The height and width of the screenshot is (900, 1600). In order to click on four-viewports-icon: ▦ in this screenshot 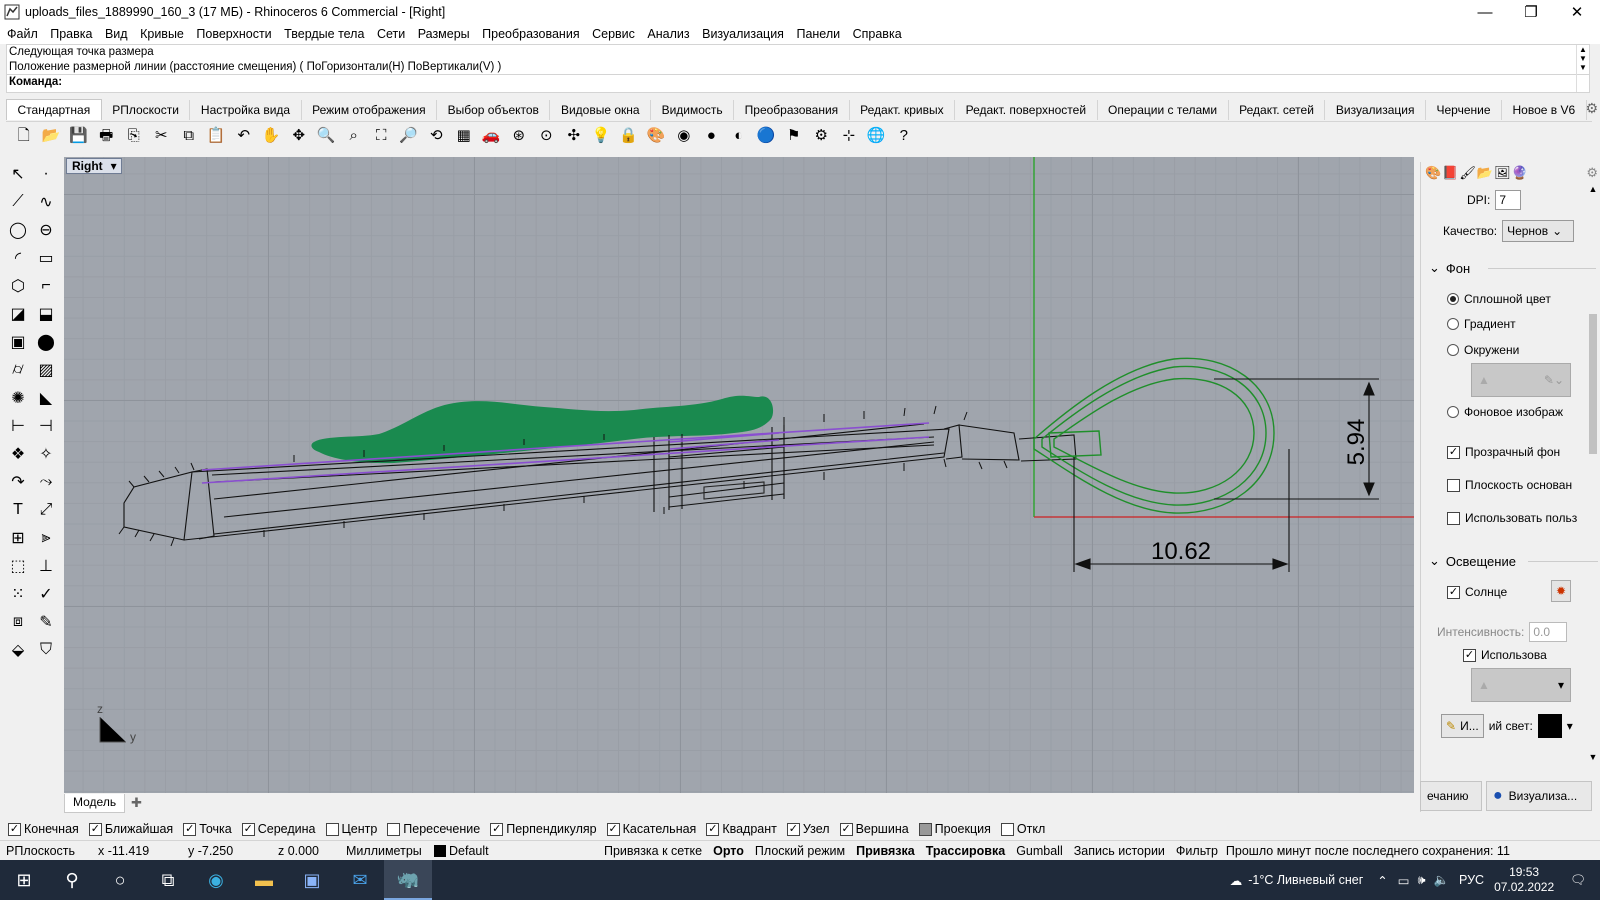, I will do `click(464, 136)`.